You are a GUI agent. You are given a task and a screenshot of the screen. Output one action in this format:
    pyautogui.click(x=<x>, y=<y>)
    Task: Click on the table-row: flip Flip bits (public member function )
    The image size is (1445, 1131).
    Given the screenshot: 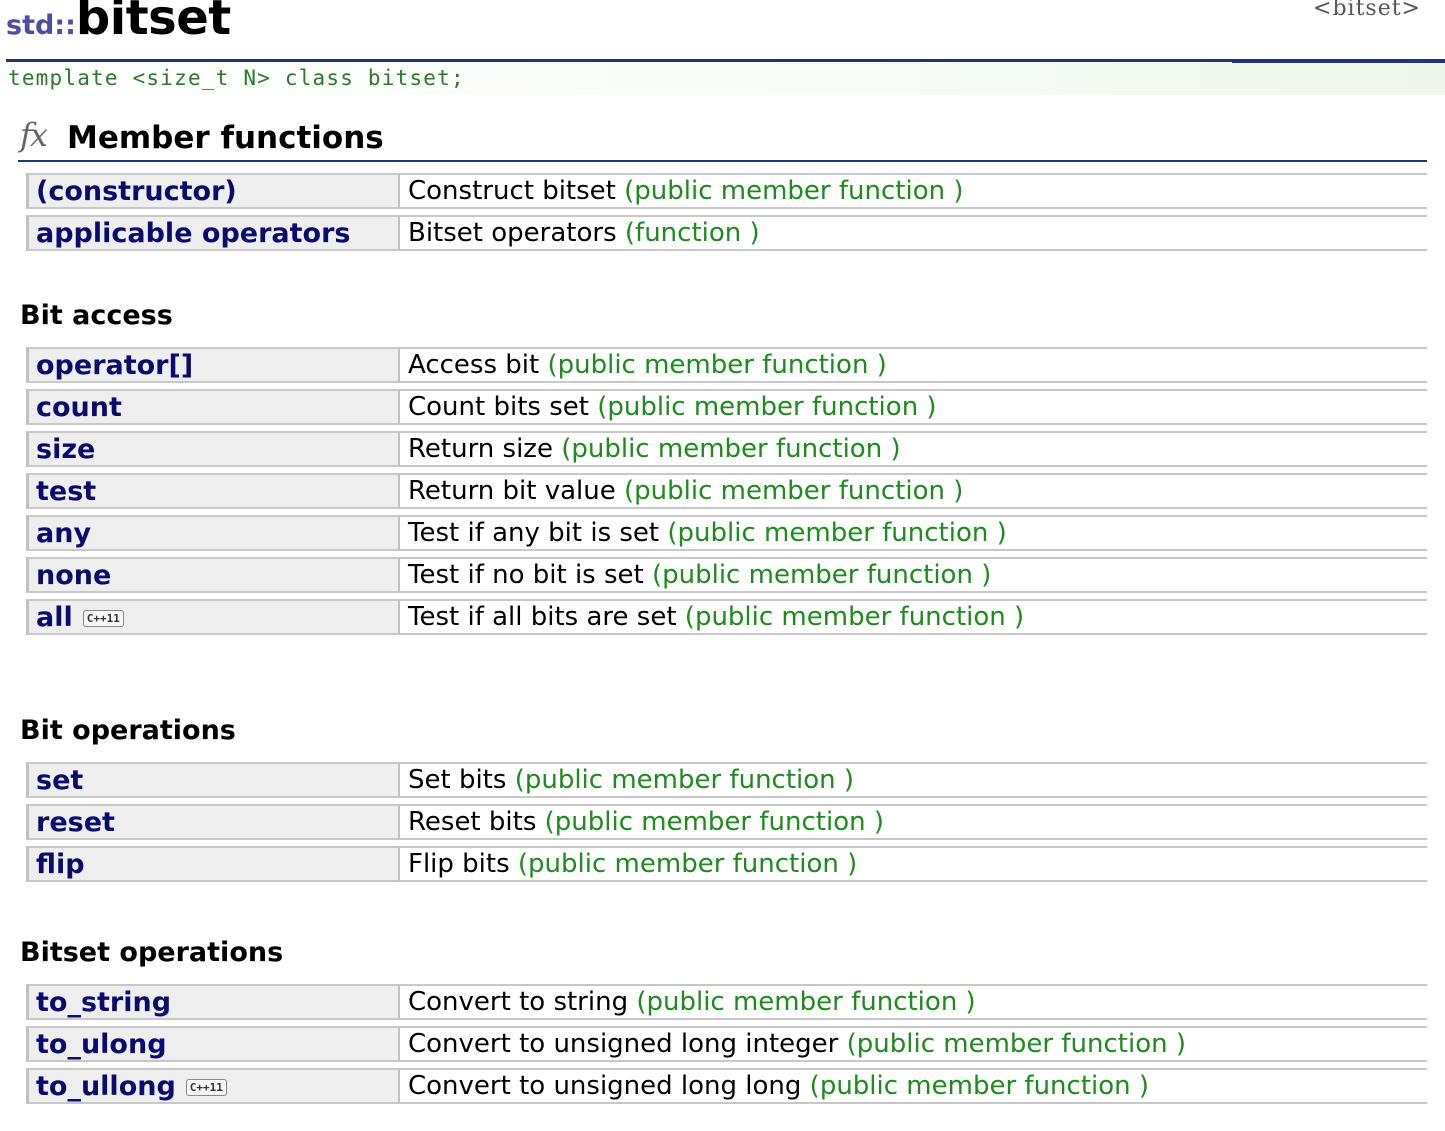 What is the action you would take?
    pyautogui.click(x=726, y=864)
    